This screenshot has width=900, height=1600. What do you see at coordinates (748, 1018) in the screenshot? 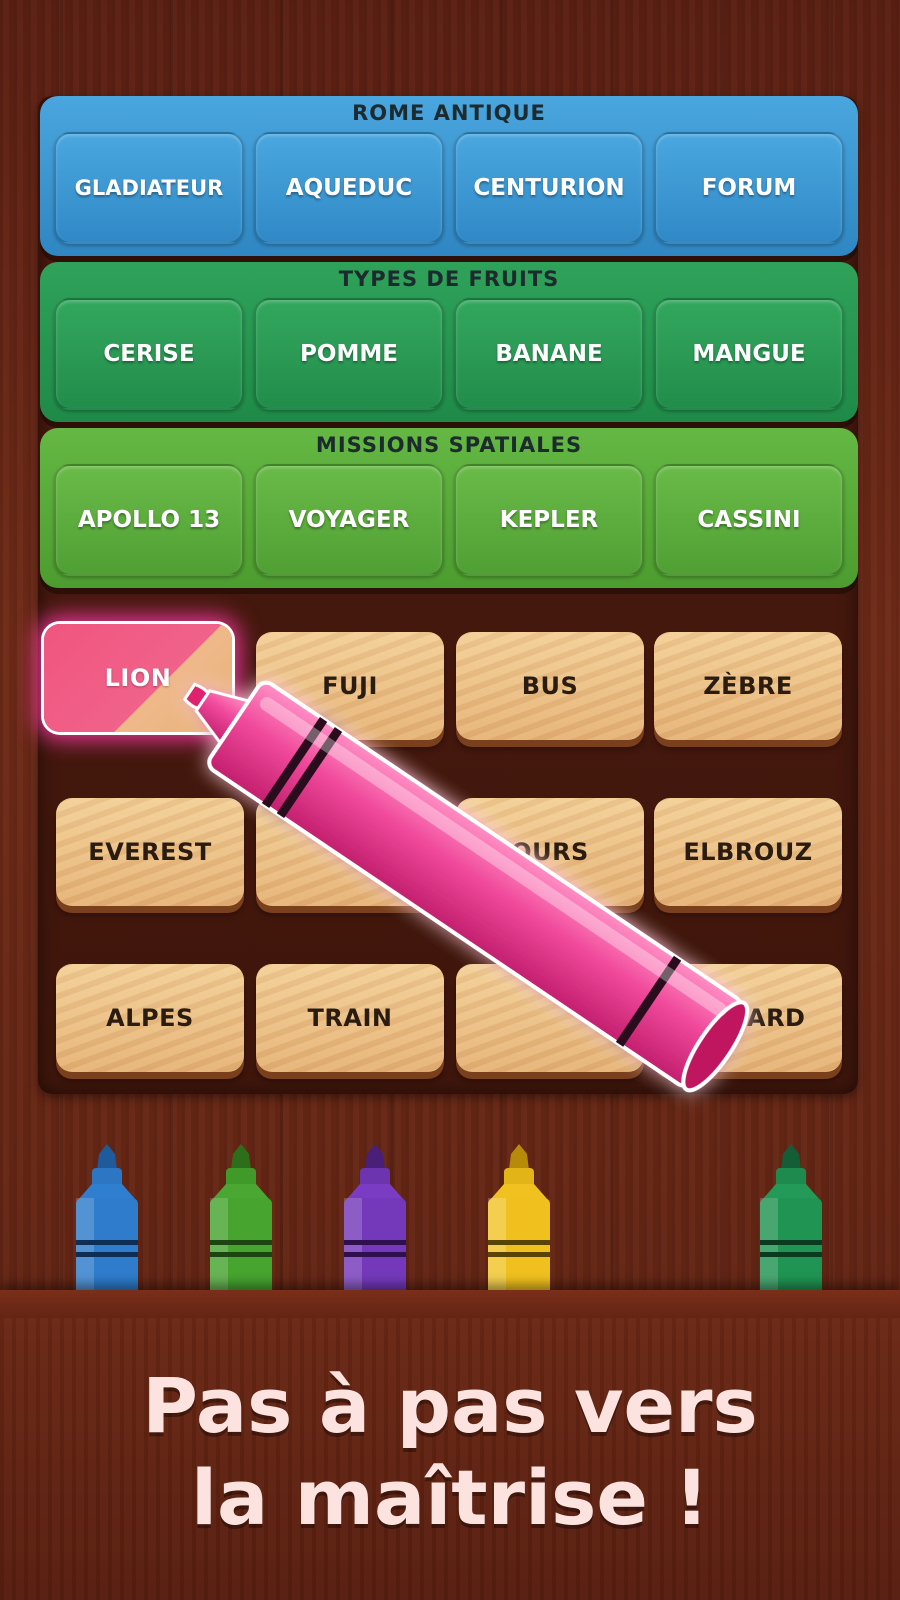
I see `word-tile: RENARD` at bounding box center [748, 1018].